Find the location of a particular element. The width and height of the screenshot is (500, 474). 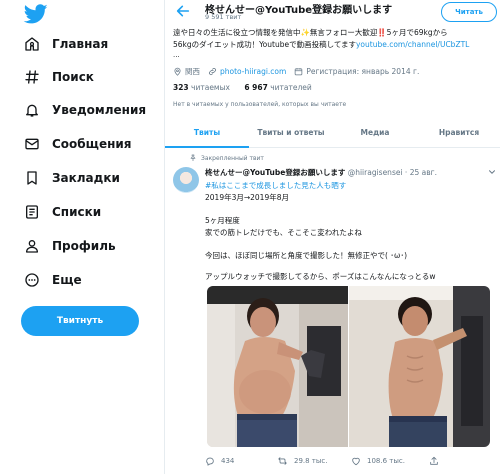

sidebar-item-label: Поиск is located at coordinates (73, 77).